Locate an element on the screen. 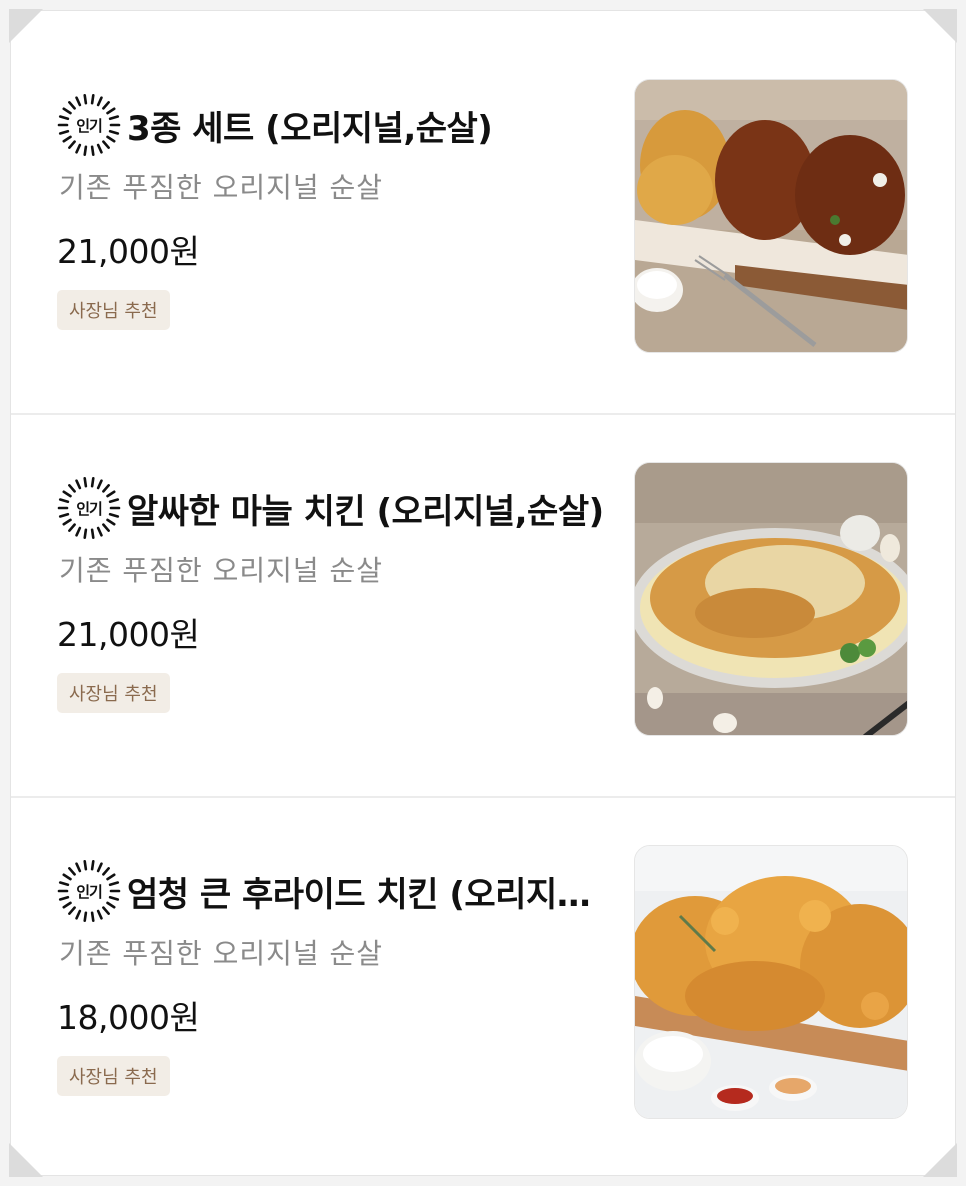 The width and height of the screenshot is (966, 1186). menu-item-price: 18,000원 is located at coordinates (128, 1017).